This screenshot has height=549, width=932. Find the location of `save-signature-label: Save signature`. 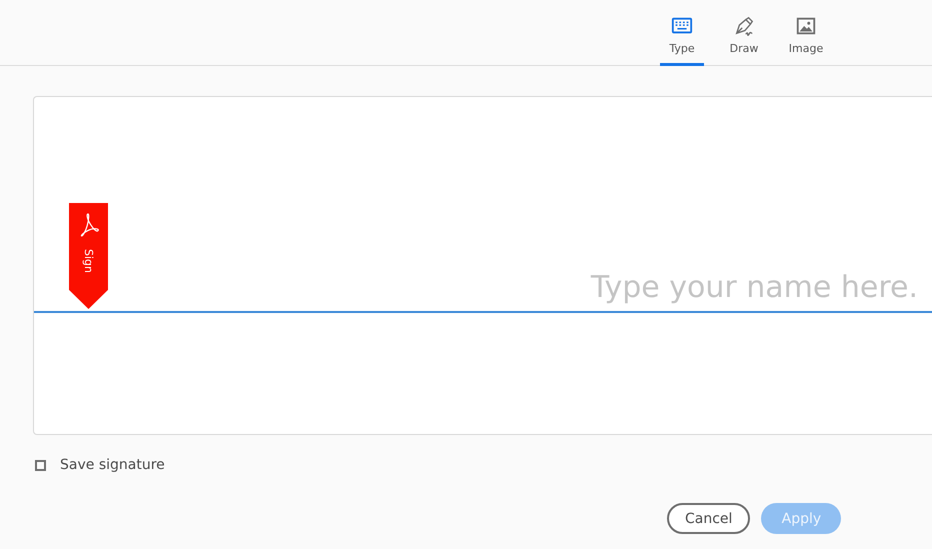

save-signature-label: Save signature is located at coordinates (112, 465).